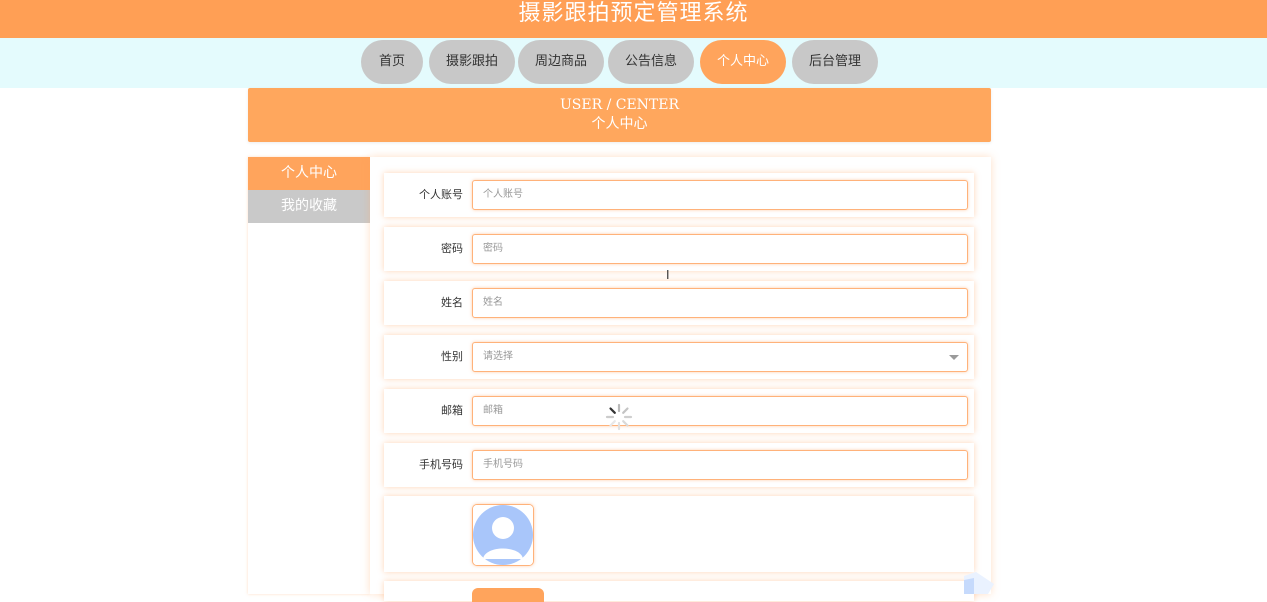  What do you see at coordinates (619, 105) in the screenshot?
I see `banner-title-en: USER / CENTER` at bounding box center [619, 105].